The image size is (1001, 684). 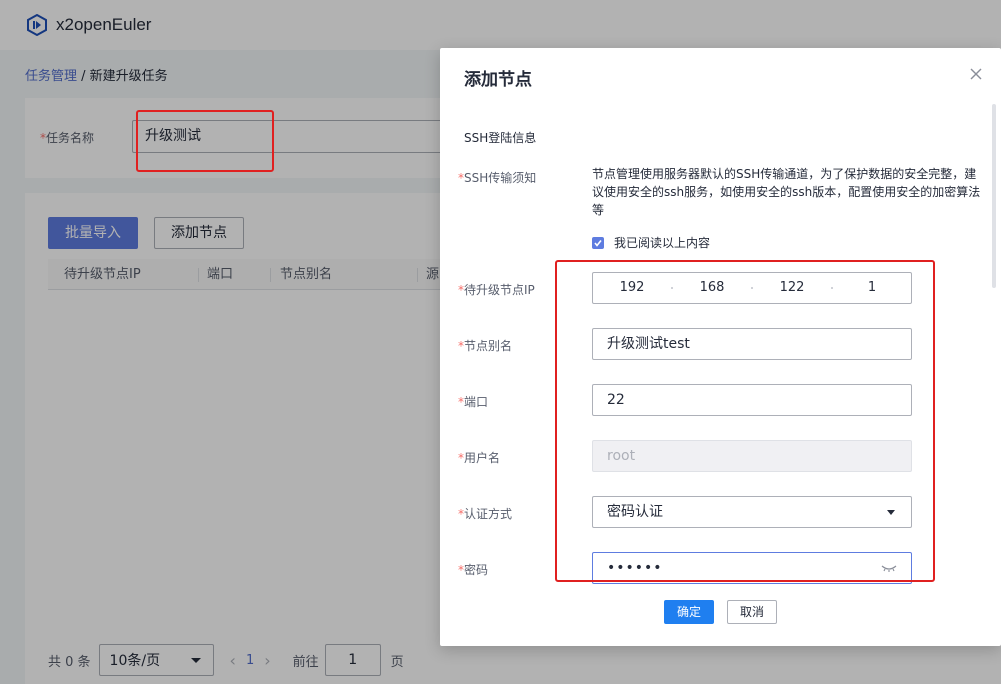 I want to click on read-confirm-checkbox: 我已阅读以上内容, so click(x=651, y=242).